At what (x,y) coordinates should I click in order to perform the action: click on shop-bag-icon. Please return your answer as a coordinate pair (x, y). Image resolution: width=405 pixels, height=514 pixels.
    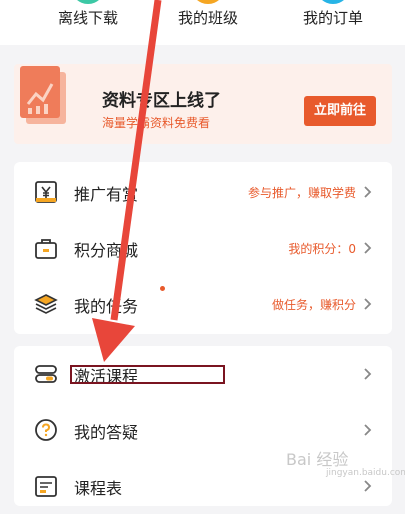
    Looking at the image, I should click on (46, 249).